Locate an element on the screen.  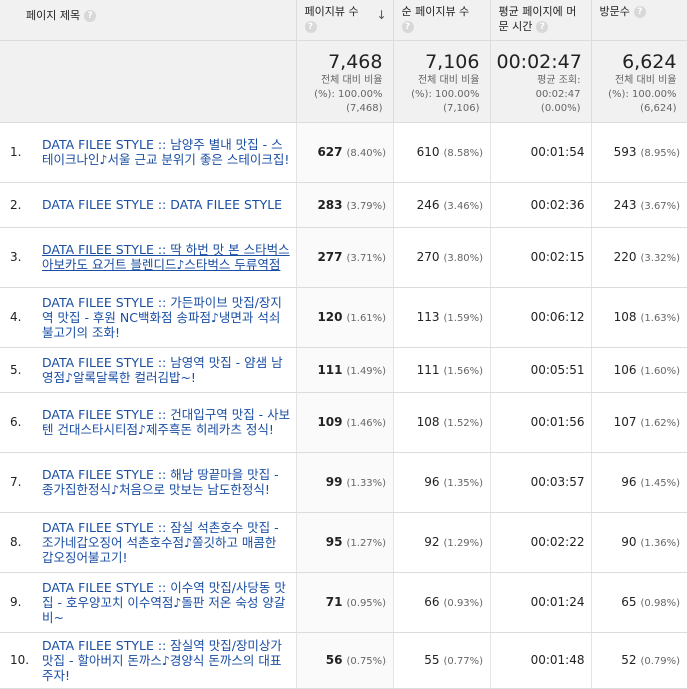
visits-cell: 96 (1.45%) is located at coordinates (639, 482).